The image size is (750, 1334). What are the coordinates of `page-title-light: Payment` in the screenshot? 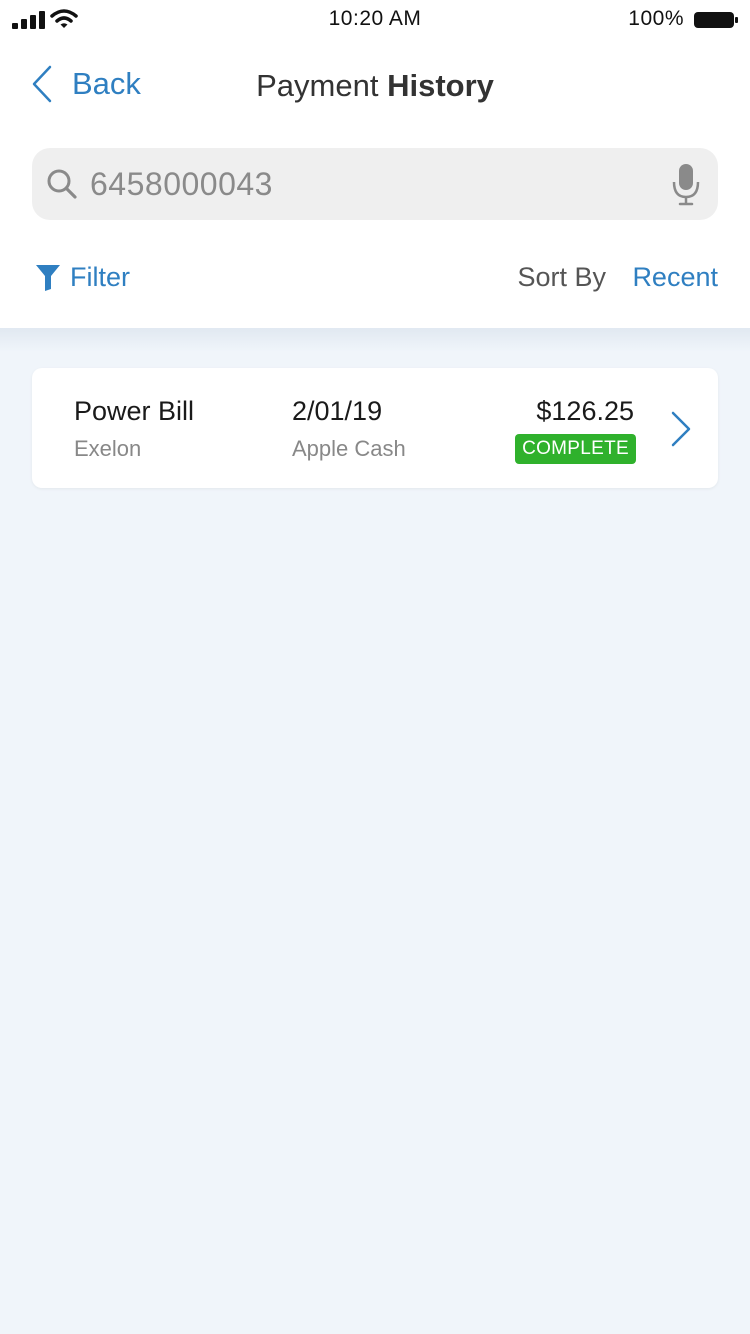 It's located at (317, 85).